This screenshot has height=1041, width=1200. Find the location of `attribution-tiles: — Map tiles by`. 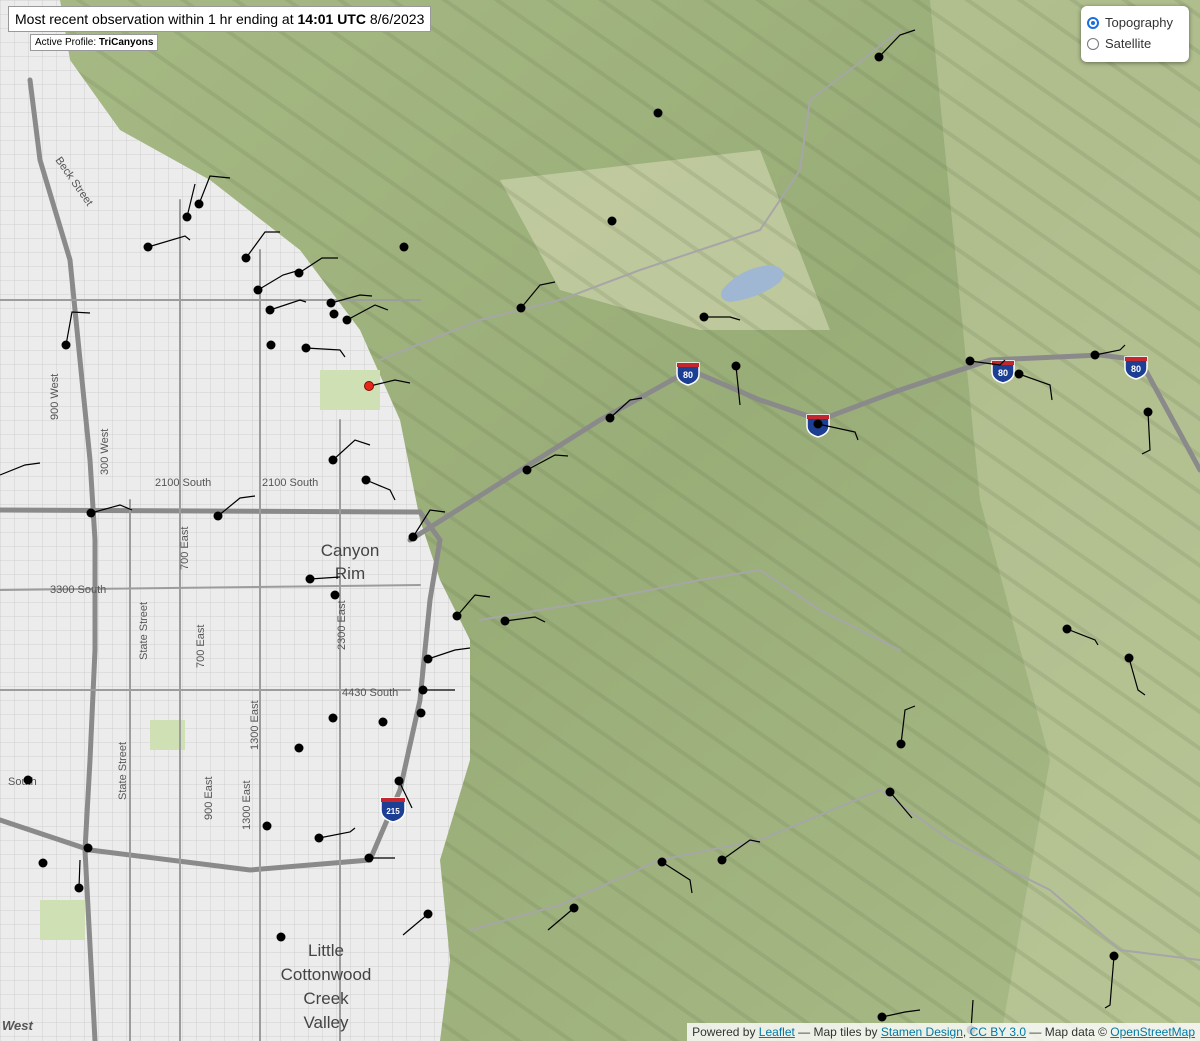

attribution-tiles: — Map tiles by is located at coordinates (837, 1032).